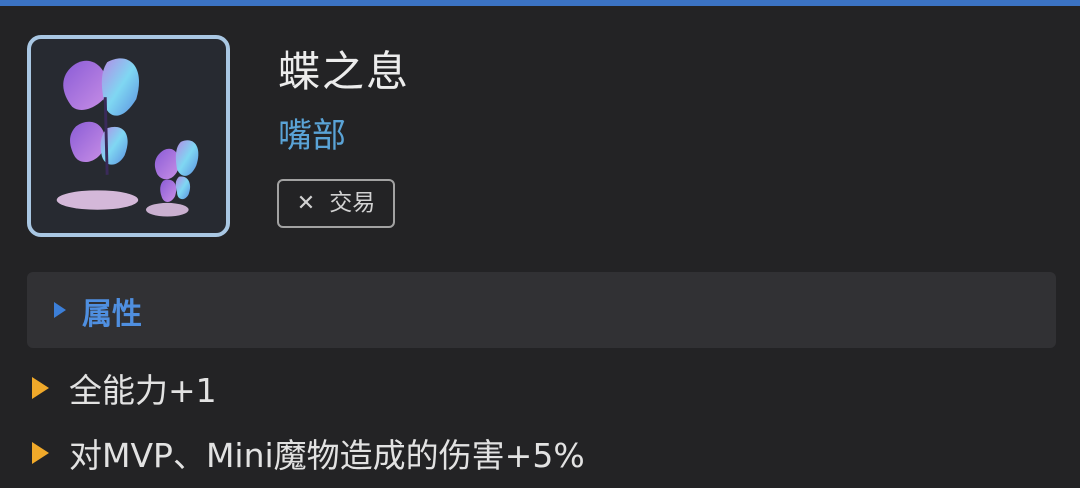  I want to click on top-accent-bar, so click(540, 3).